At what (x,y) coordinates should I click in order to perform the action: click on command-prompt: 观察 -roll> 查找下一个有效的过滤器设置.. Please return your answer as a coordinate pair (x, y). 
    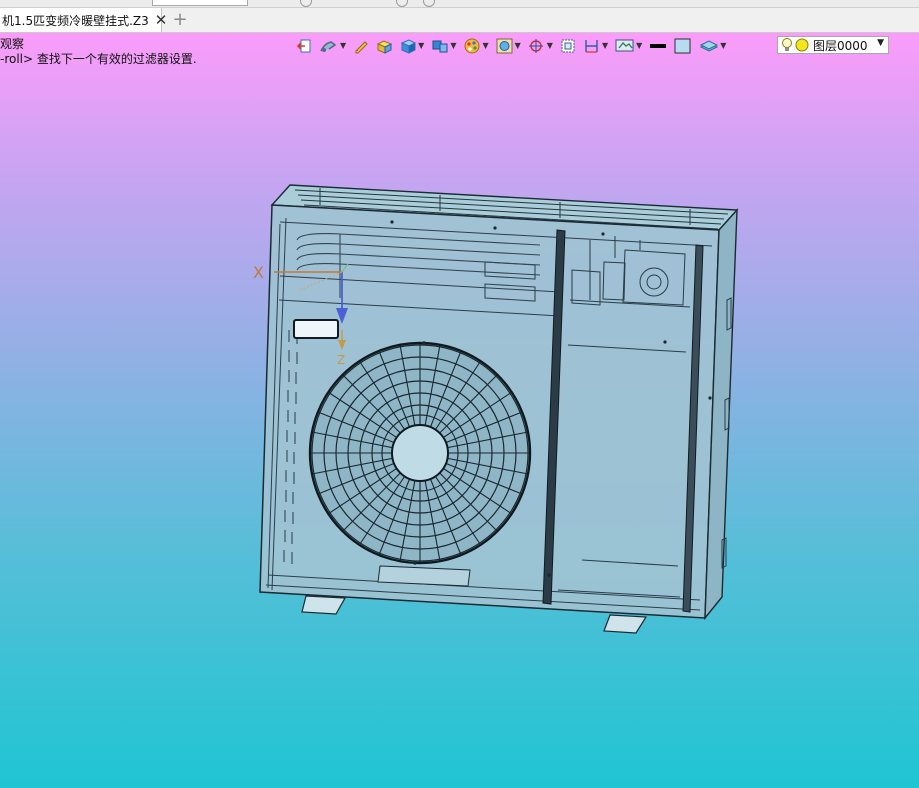
    Looking at the image, I should click on (98, 52).